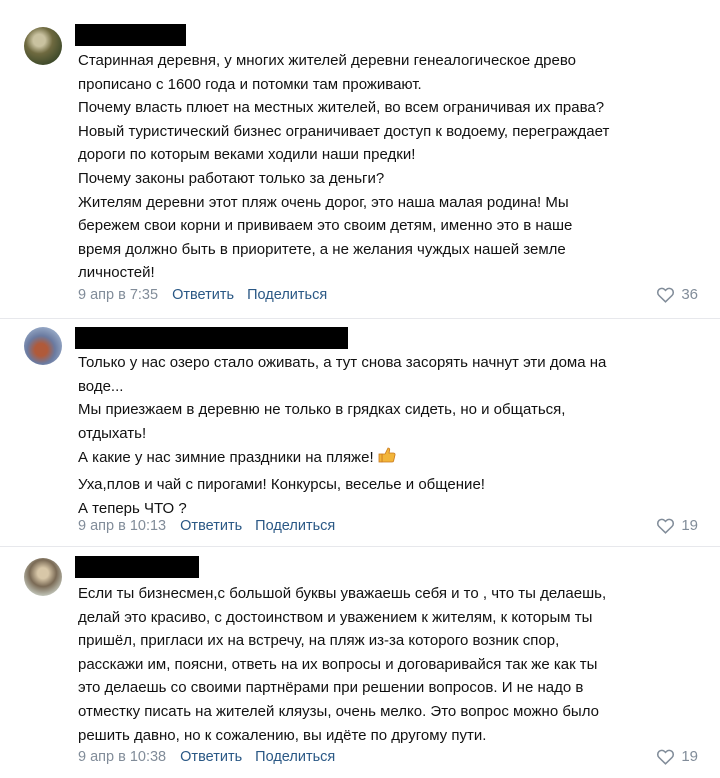 The height and width of the screenshot is (778, 720). Describe the element at coordinates (387, 459) in the screenshot. I see `thumbs-up-icon` at that location.